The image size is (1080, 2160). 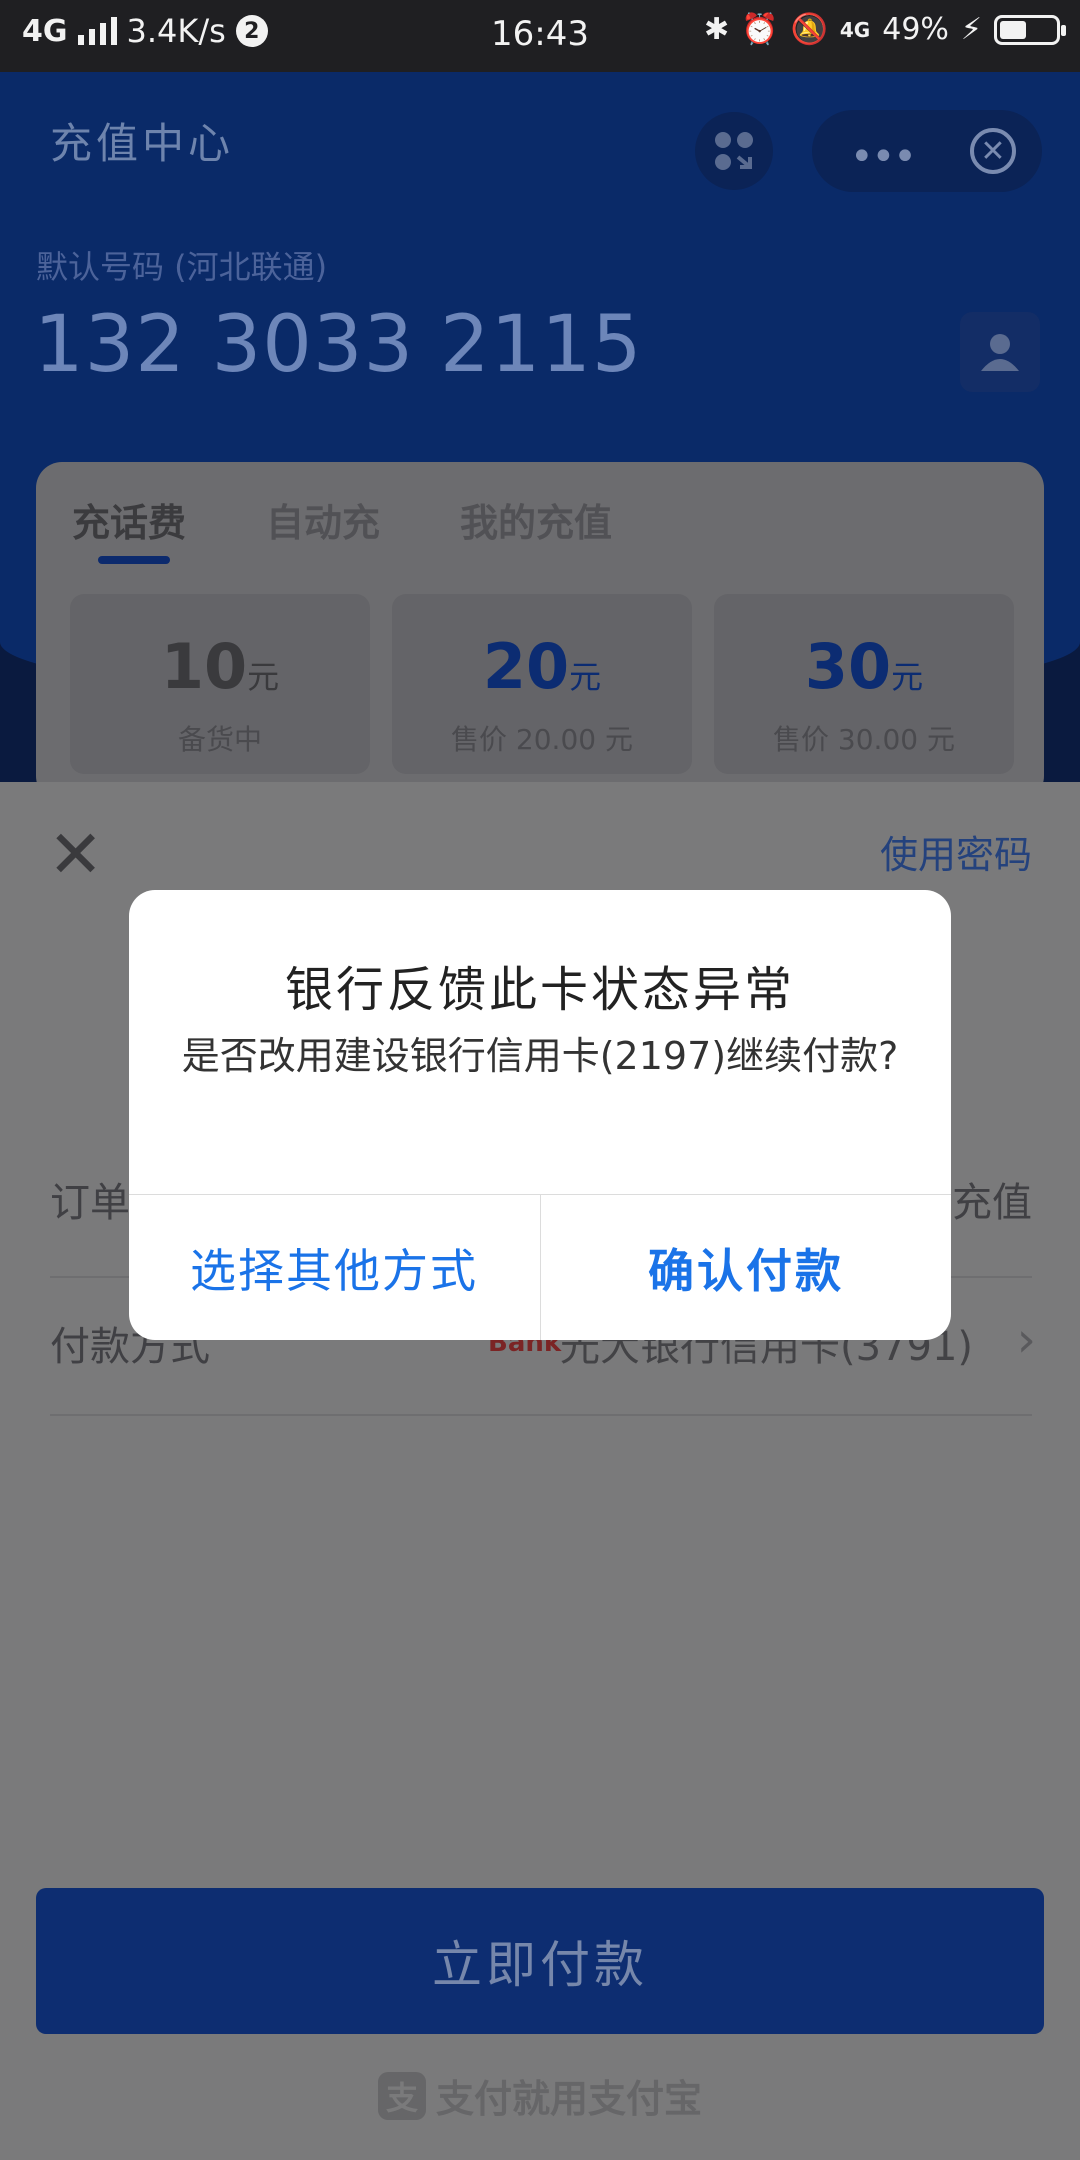 What do you see at coordinates (334, 1267) in the screenshot?
I see `choose-other-method-button: 选择其他方式` at bounding box center [334, 1267].